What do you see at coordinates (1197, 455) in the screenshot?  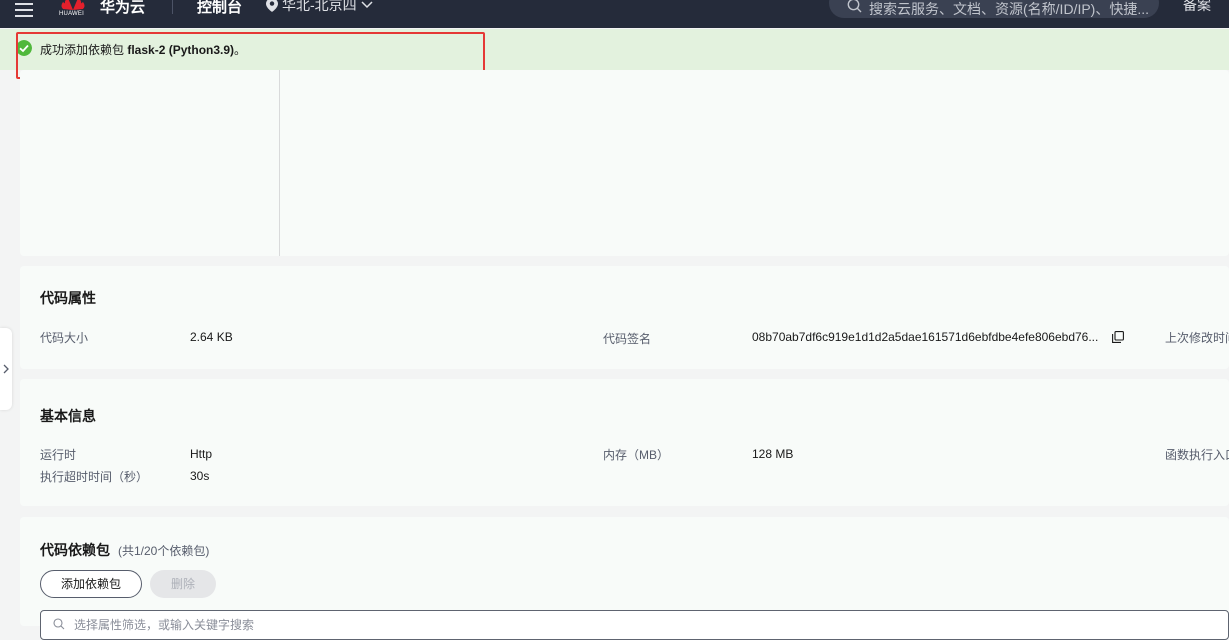 I see `entry-point-label: 函数执行入口` at bounding box center [1197, 455].